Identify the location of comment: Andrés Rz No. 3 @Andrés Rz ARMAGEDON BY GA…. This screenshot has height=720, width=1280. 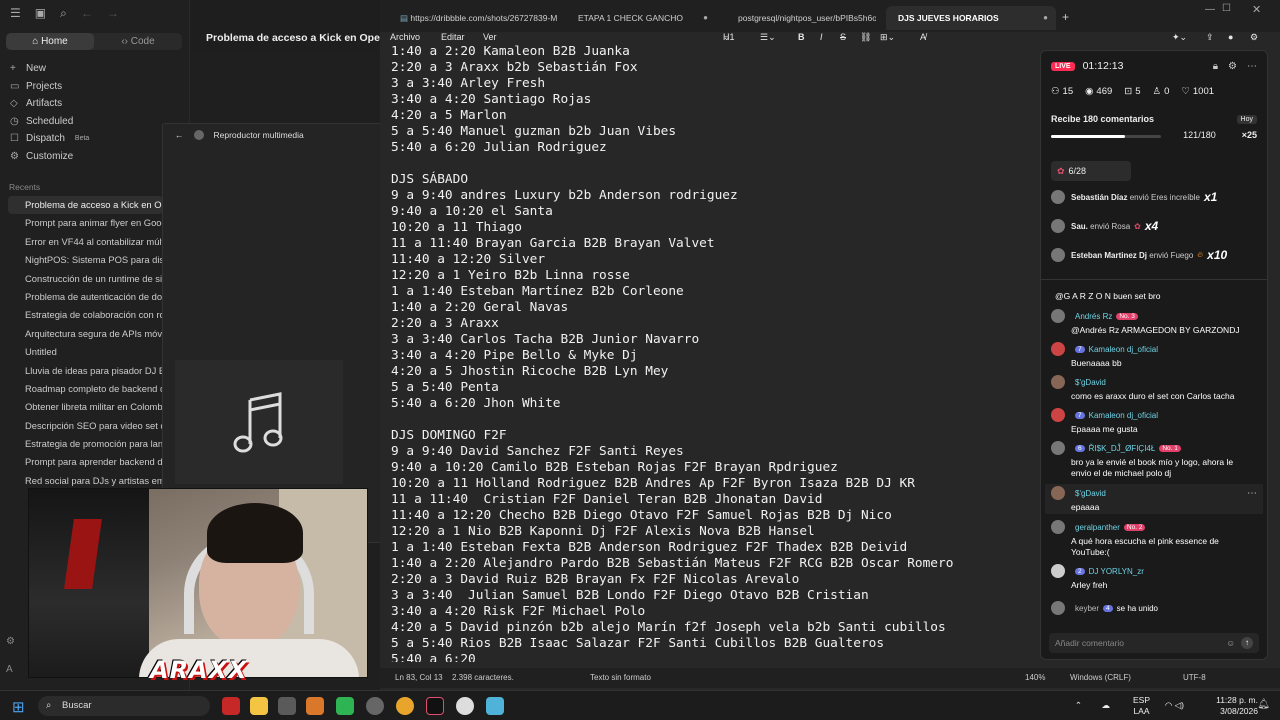
(1153, 322).